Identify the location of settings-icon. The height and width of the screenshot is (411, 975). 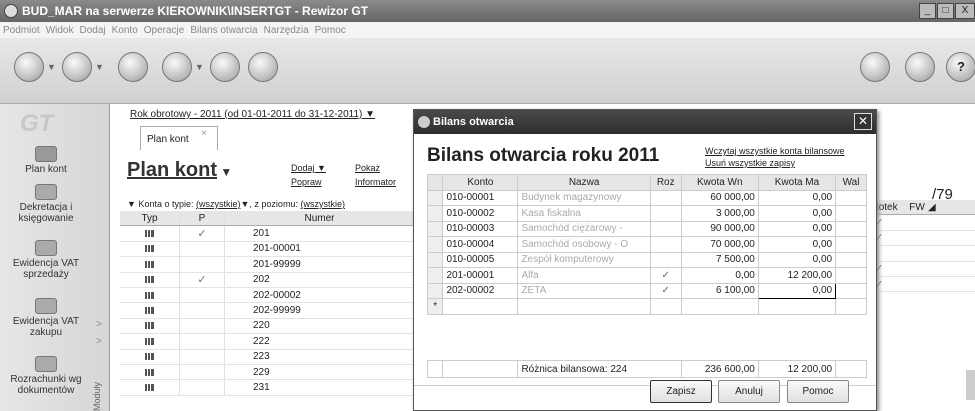
(263, 67).